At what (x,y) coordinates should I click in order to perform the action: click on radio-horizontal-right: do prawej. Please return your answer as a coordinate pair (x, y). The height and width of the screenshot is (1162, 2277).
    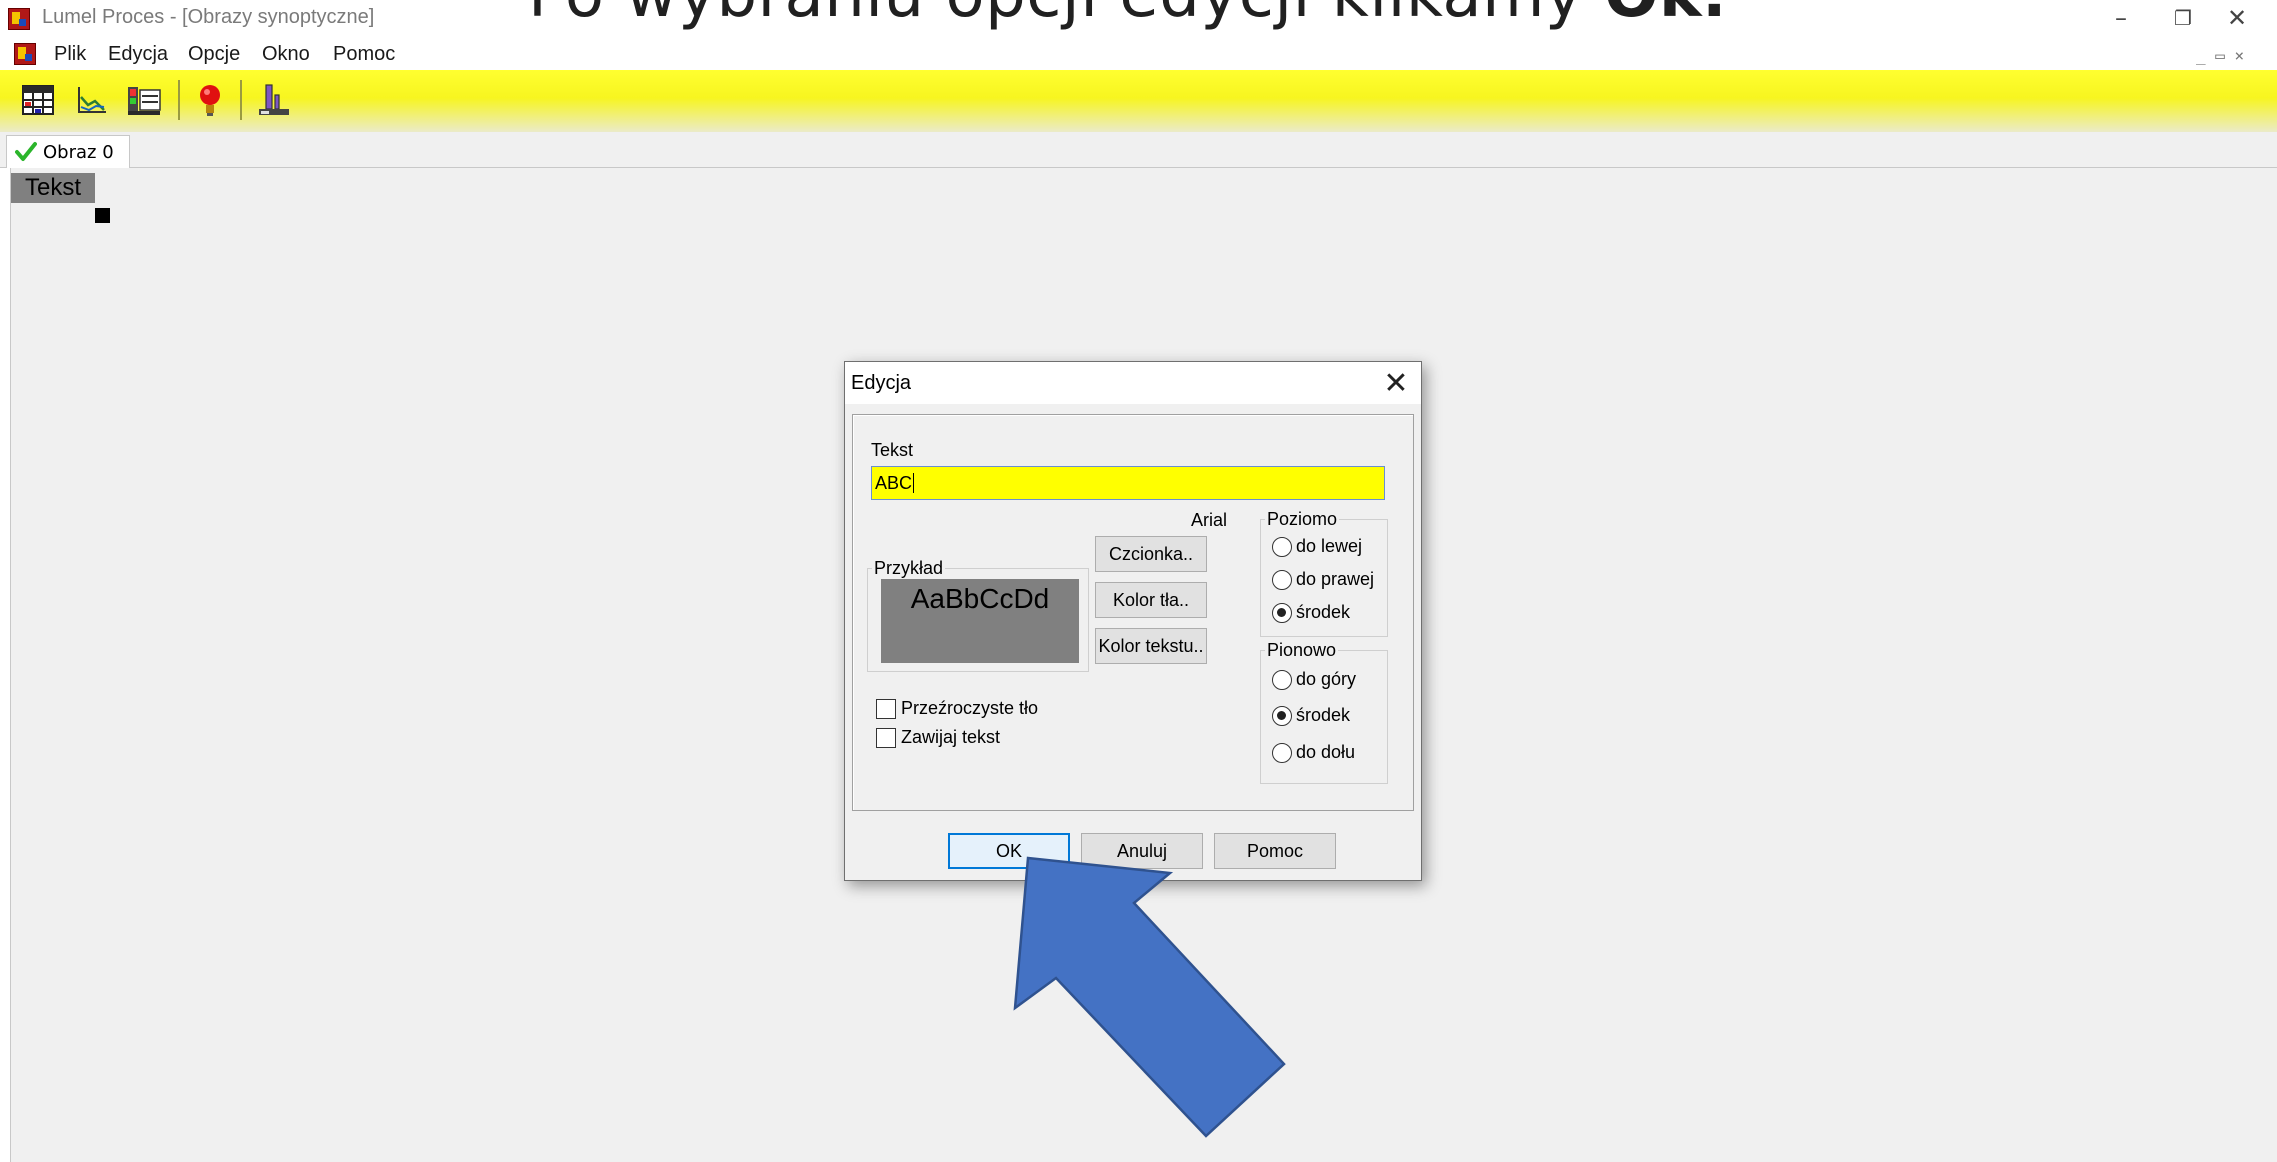
    Looking at the image, I should click on (1323, 579).